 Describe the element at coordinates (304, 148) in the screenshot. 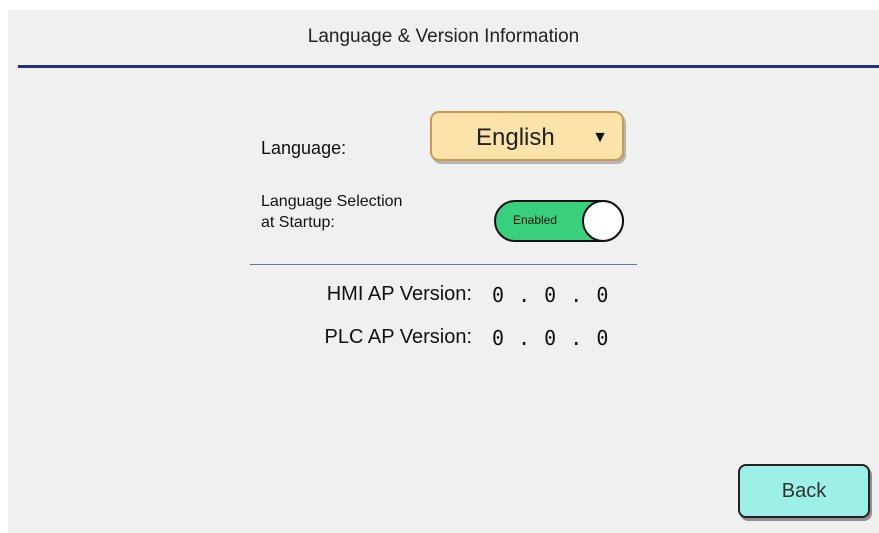

I see `language-label: Language:` at that location.